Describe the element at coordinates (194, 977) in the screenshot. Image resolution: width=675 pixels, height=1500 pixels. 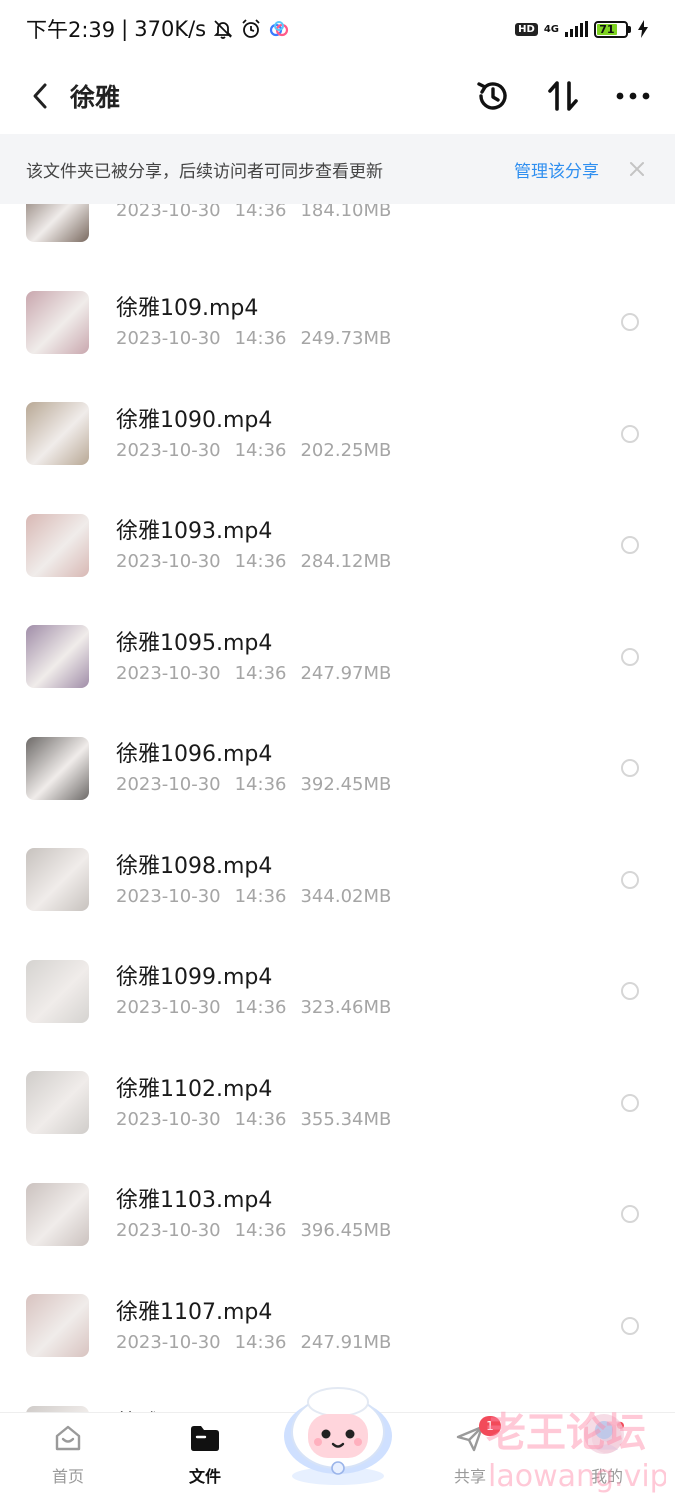
I see `file-name: 徐雅1099.mp4` at that location.